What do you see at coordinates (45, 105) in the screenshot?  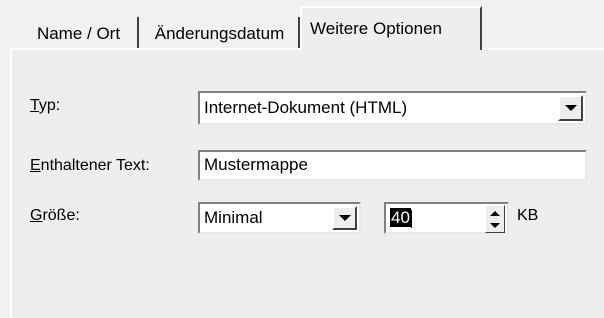 I see `type-label: Typ:` at bounding box center [45, 105].